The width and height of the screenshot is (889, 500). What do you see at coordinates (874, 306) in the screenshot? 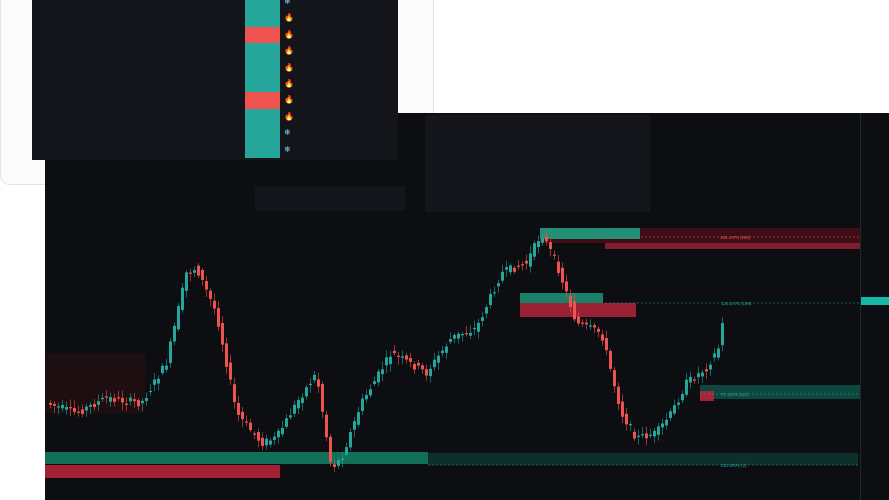
I see `price-axis` at bounding box center [874, 306].